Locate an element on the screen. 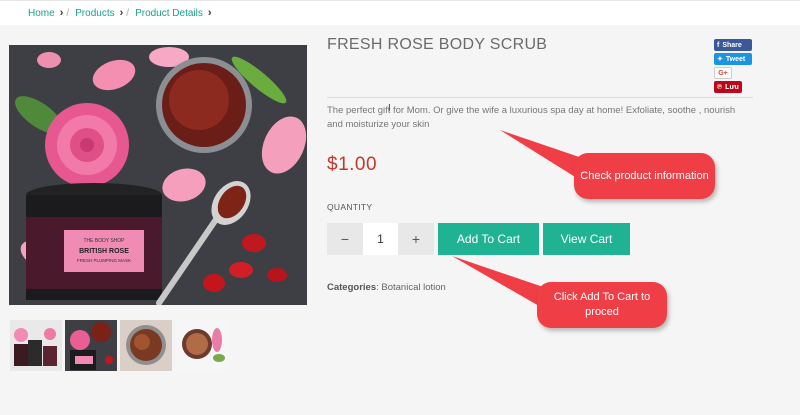 The height and width of the screenshot is (415, 800). product-title: FRESH ROSE BODY SCRUB is located at coordinates (437, 44).